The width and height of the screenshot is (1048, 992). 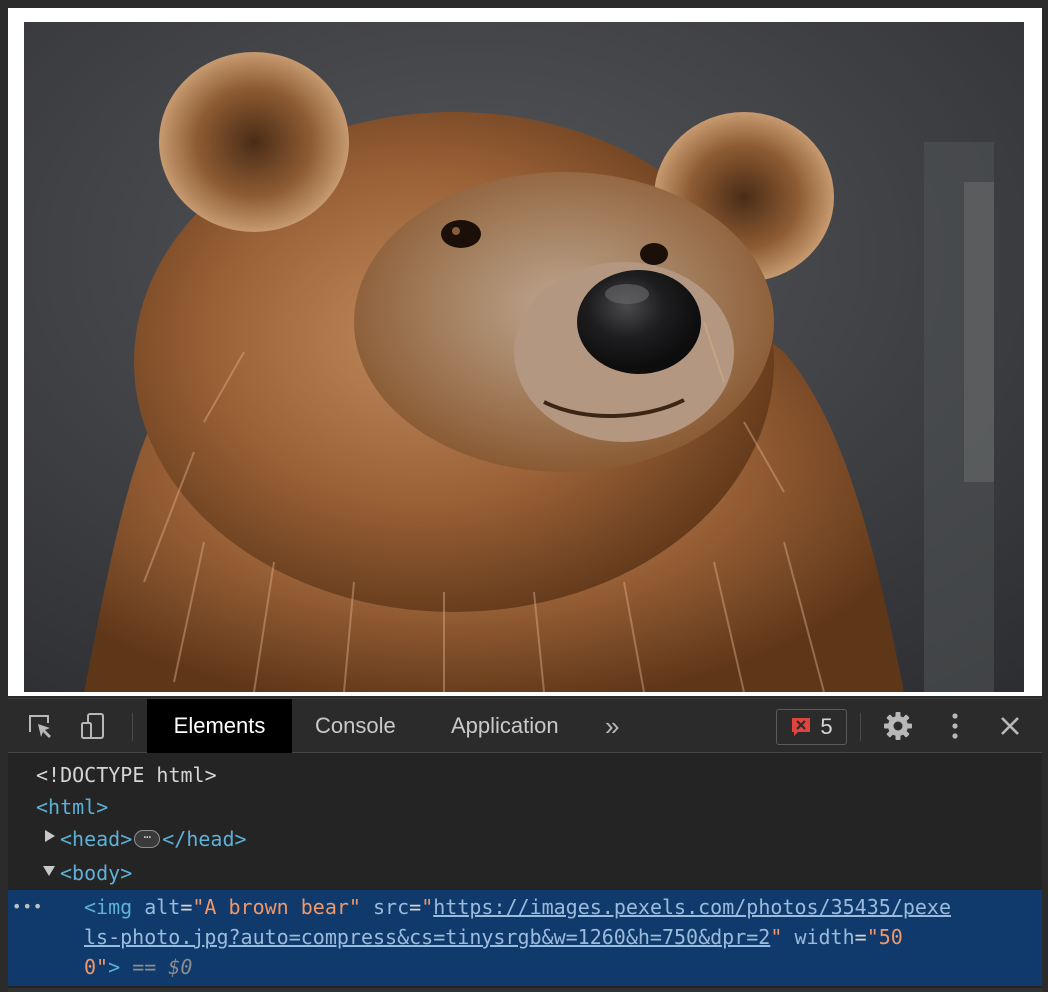 I want to click on tab-elements-label: Elements, so click(x=219, y=725).